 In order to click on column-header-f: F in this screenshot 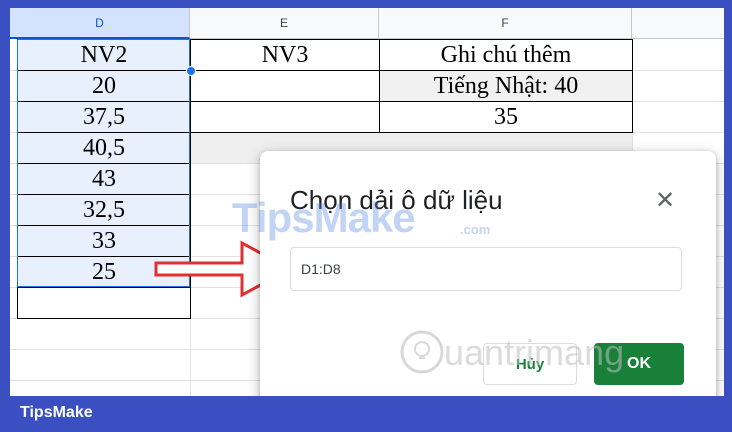, I will do `click(505, 23)`.